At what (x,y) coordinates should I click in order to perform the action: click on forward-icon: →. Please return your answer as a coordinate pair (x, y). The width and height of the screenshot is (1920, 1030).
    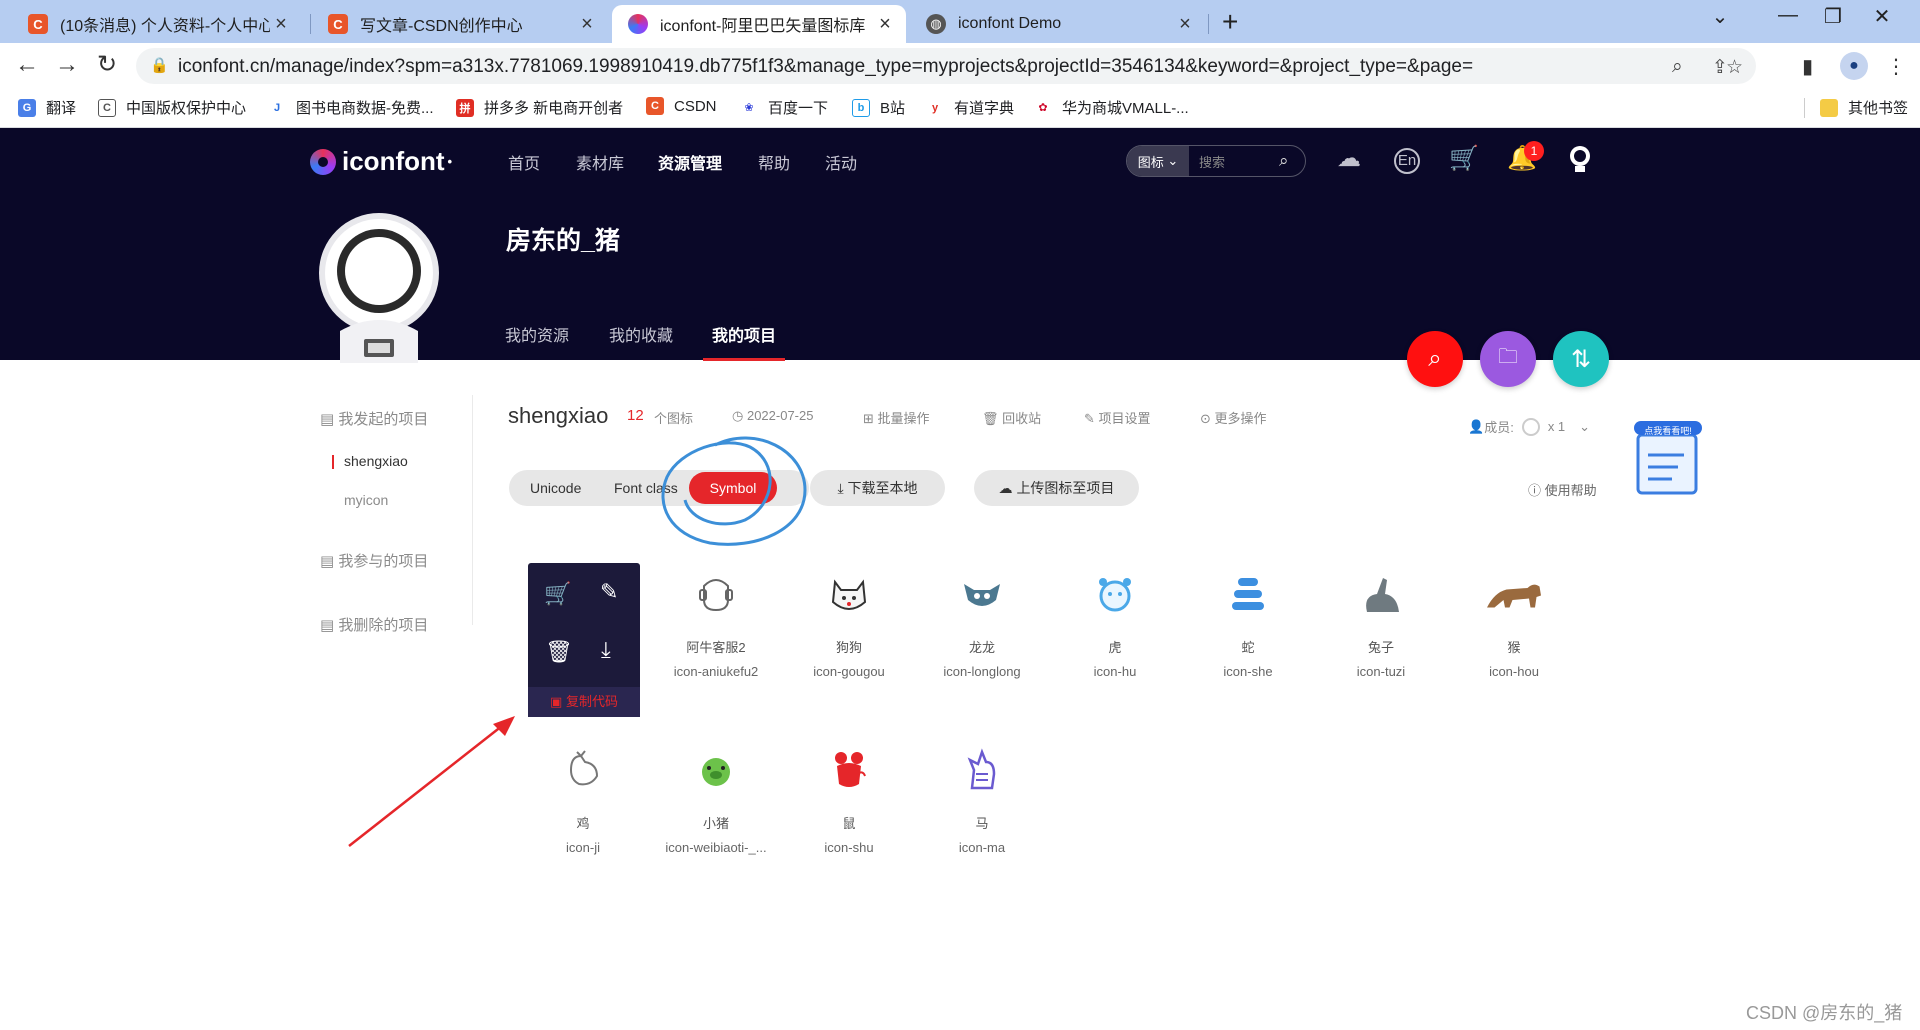
    Looking at the image, I should click on (67, 65).